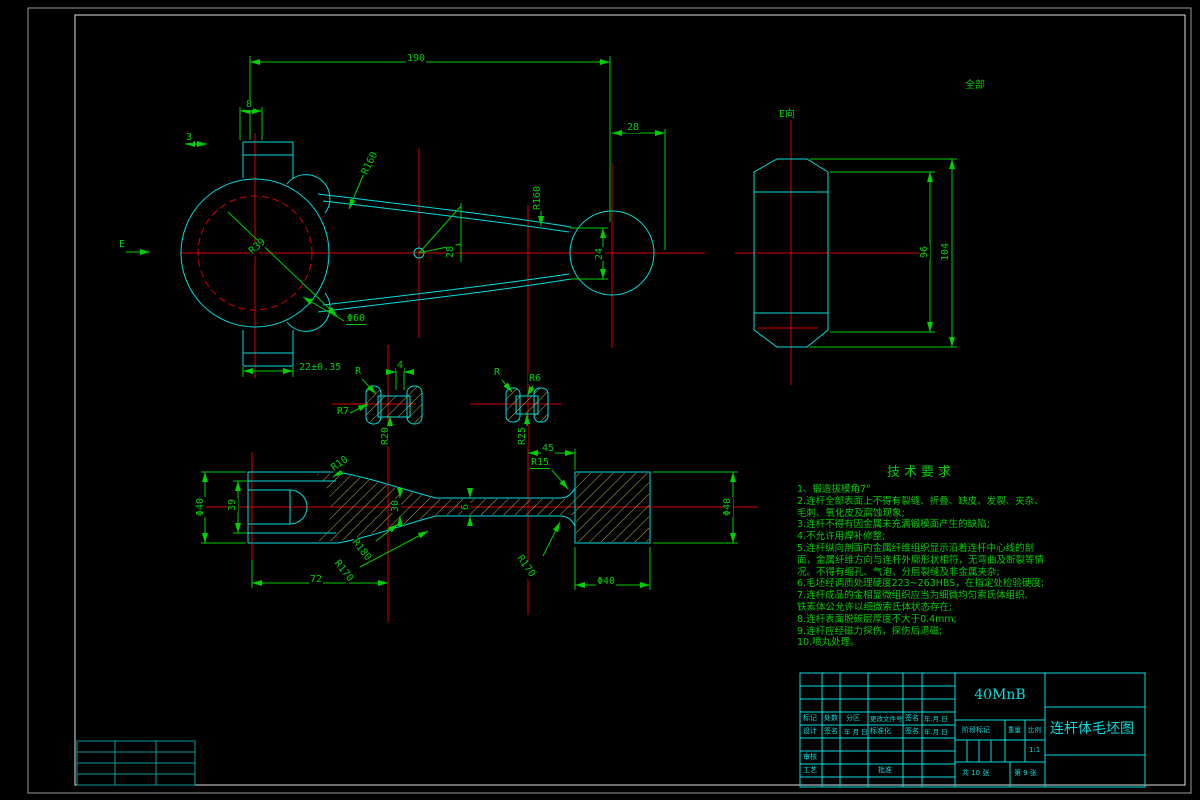  I want to click on dim-bar-dia-bottom-d40: Φ40, so click(606, 581).